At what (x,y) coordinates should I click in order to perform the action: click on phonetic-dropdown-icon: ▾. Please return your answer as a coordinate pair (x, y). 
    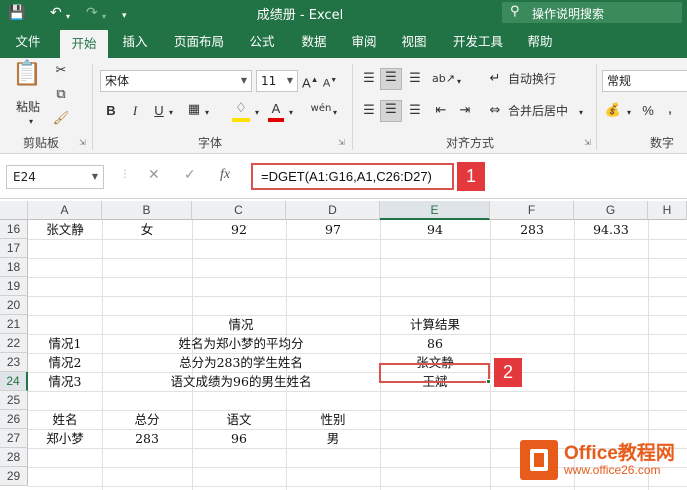
    Looking at the image, I should click on (335, 113).